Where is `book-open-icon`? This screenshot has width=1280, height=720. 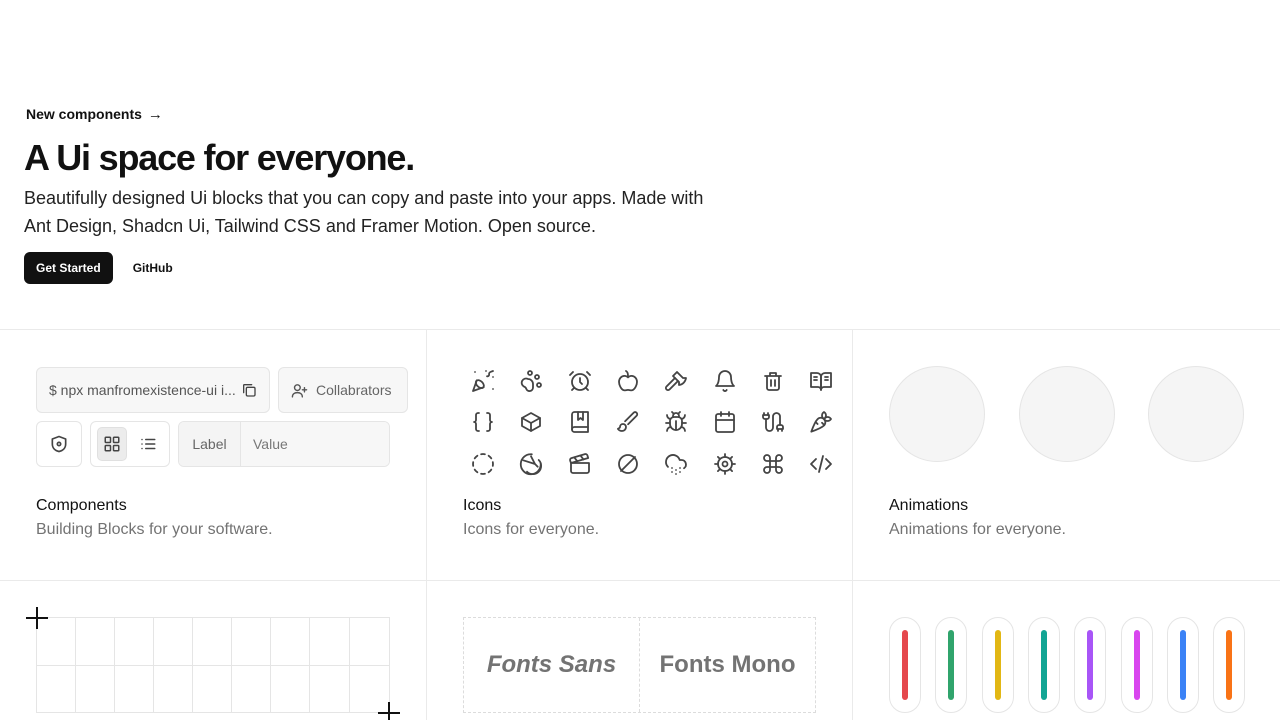
book-open-icon is located at coordinates (821, 381).